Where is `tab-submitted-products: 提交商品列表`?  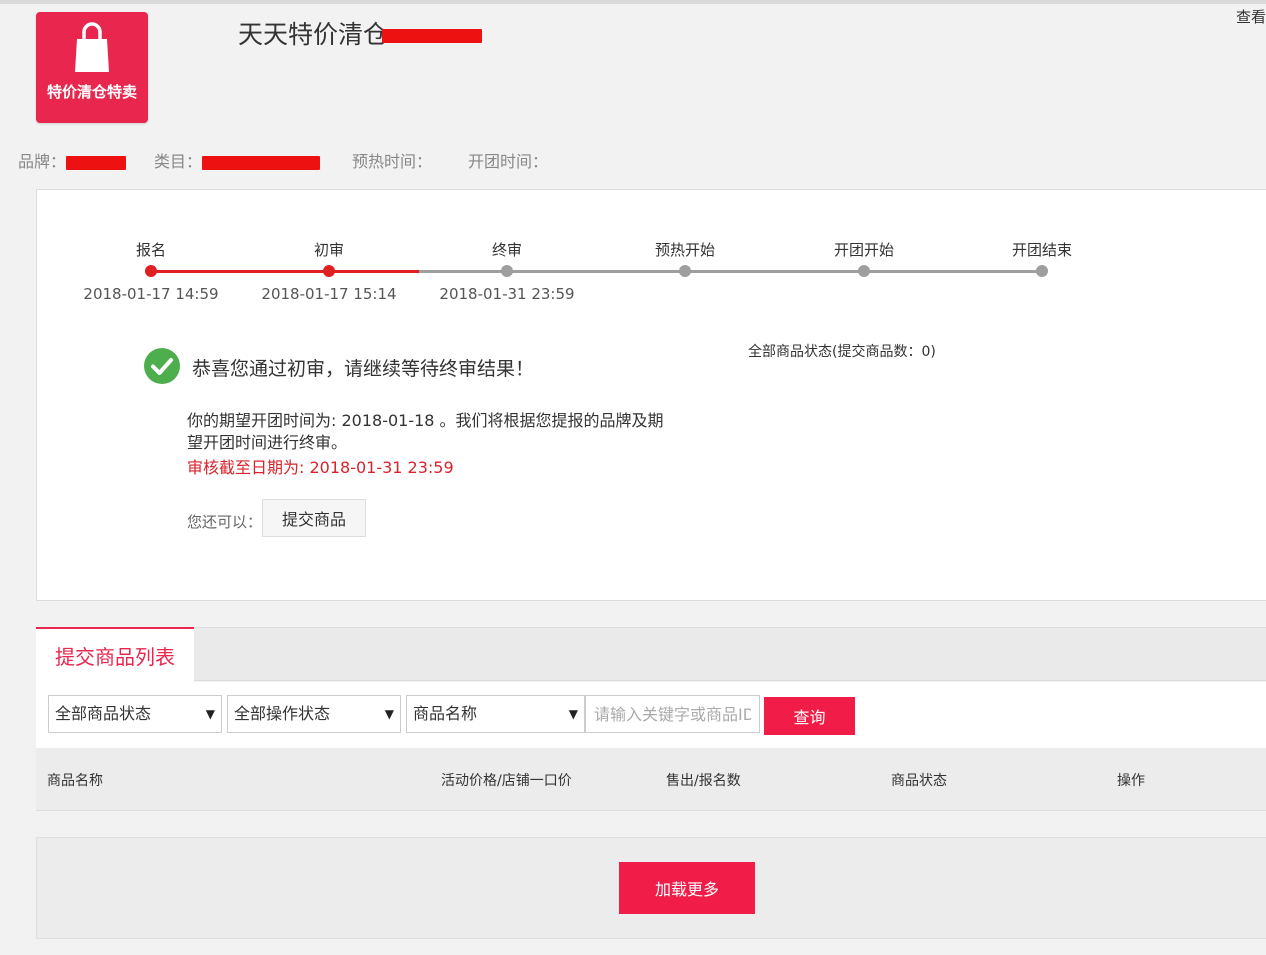 tab-submitted-products: 提交商品列表 is located at coordinates (115, 654).